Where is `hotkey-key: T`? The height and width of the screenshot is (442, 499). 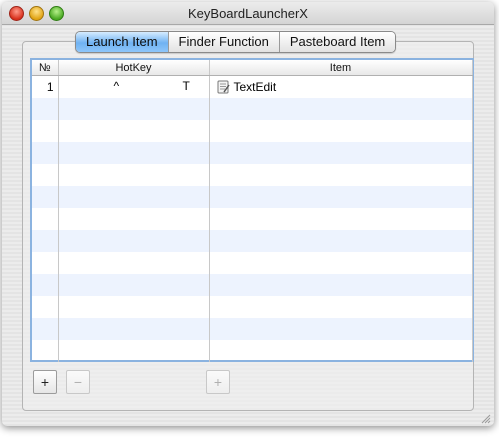 hotkey-key: T is located at coordinates (186, 86).